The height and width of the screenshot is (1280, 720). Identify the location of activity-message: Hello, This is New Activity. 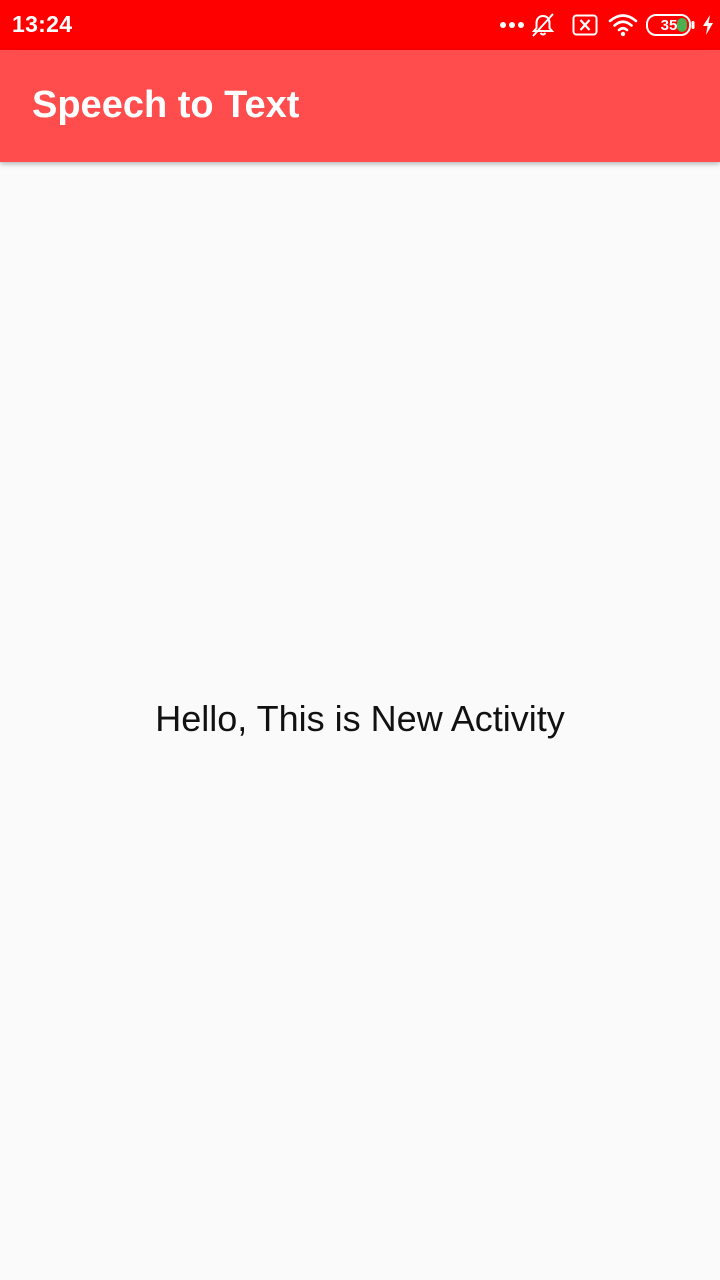
(360, 718).